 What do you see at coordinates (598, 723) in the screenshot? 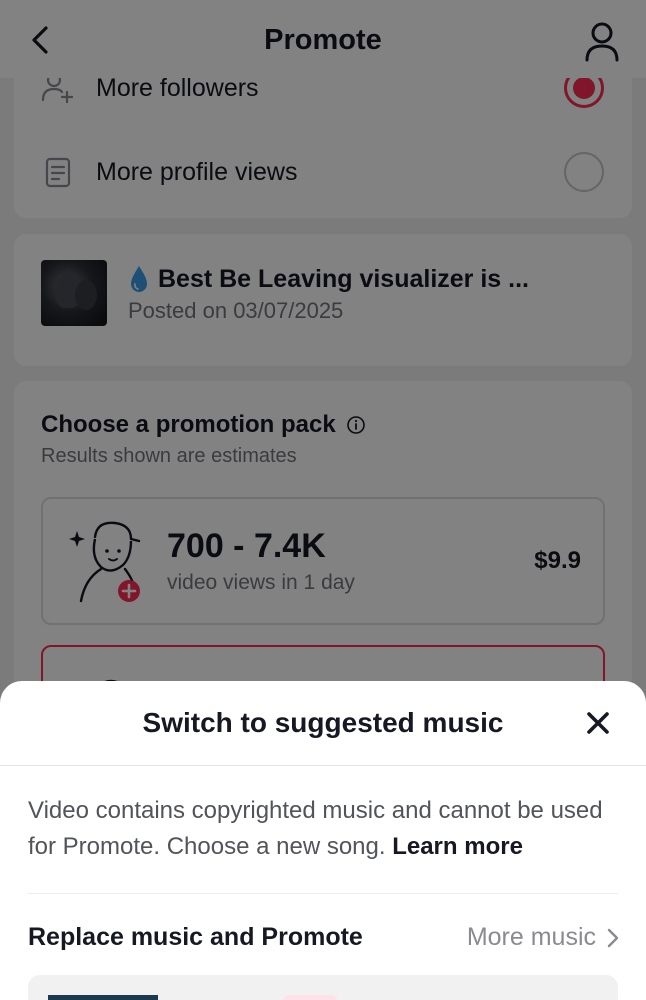
I see `close-icon` at bounding box center [598, 723].